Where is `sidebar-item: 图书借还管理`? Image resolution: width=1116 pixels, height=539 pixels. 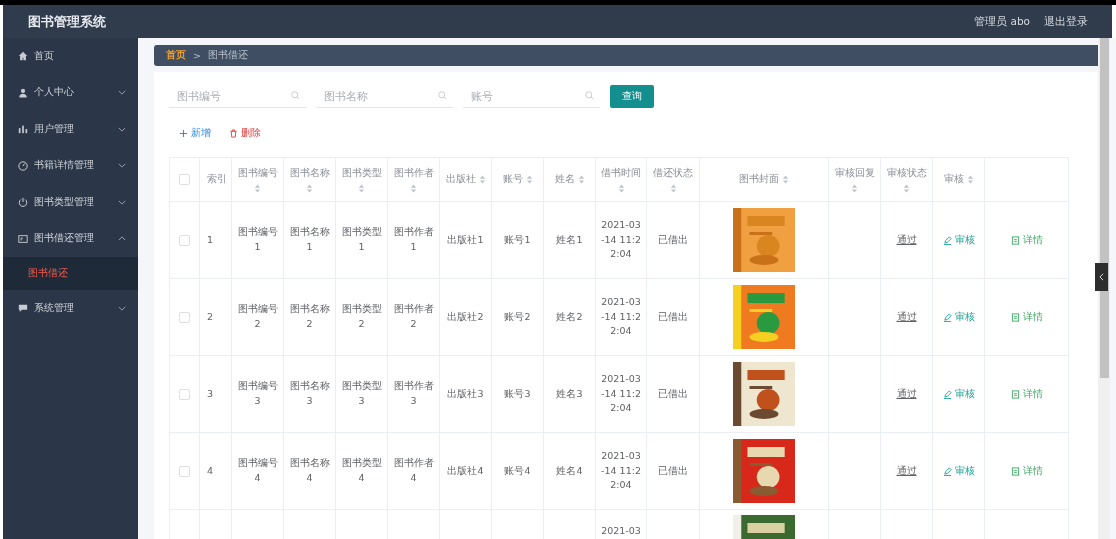 sidebar-item: 图书借还管理 is located at coordinates (70, 238).